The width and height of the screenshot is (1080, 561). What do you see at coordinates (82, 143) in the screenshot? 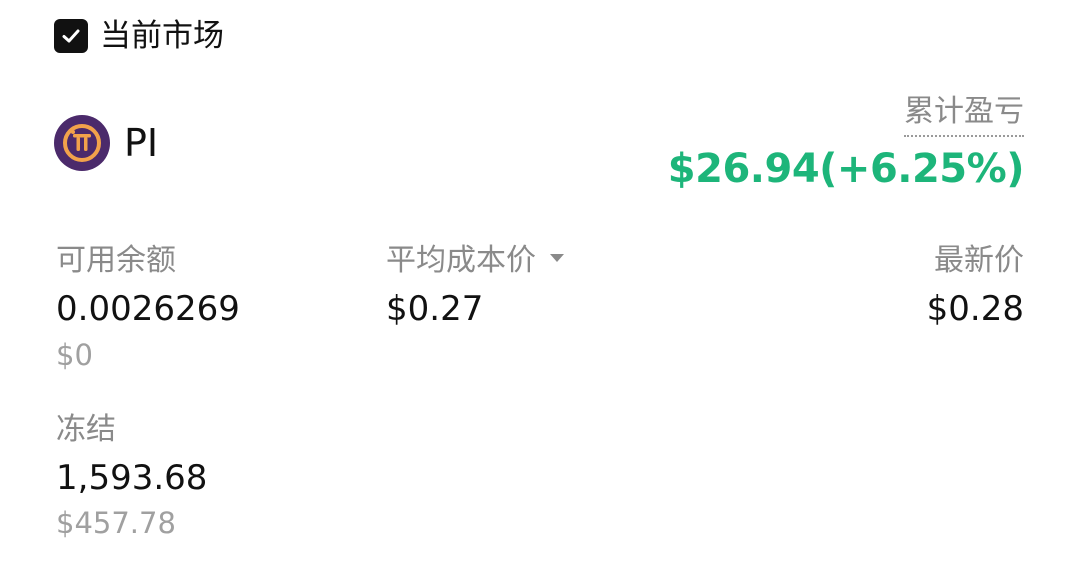
I see `pi-network-logo-icon` at bounding box center [82, 143].